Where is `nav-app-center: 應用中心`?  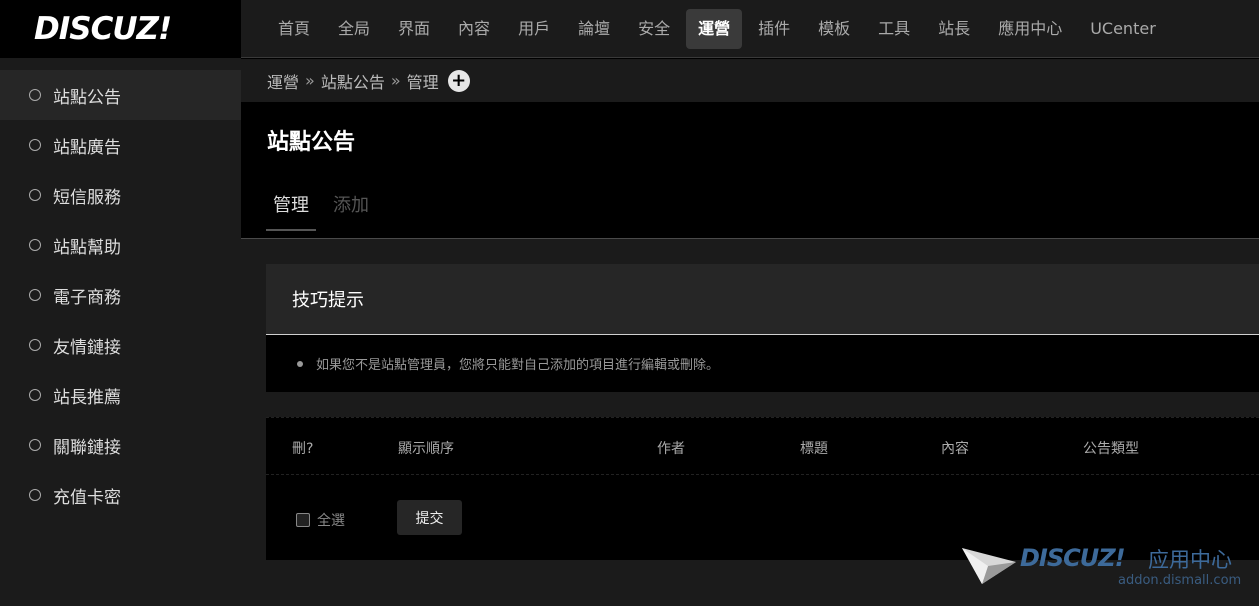 nav-app-center: 應用中心 is located at coordinates (1030, 29).